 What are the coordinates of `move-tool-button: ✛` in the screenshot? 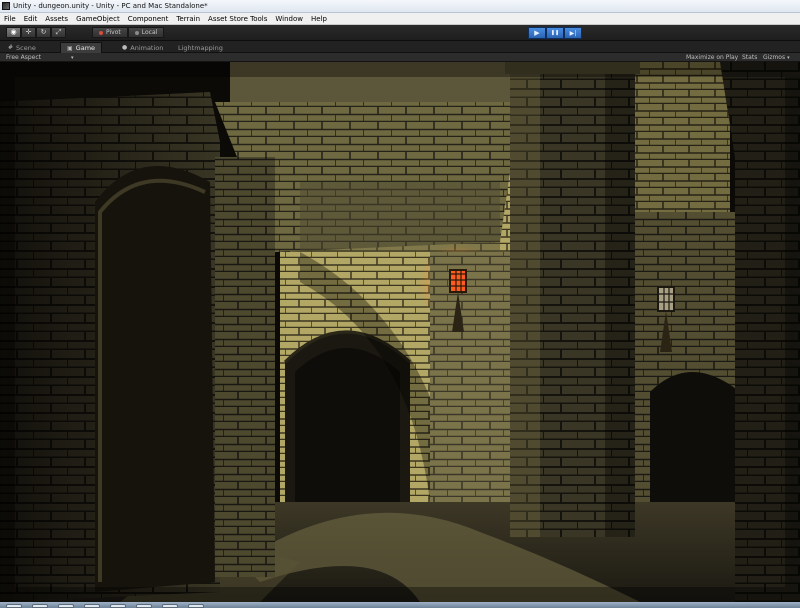 It's located at (28, 32).